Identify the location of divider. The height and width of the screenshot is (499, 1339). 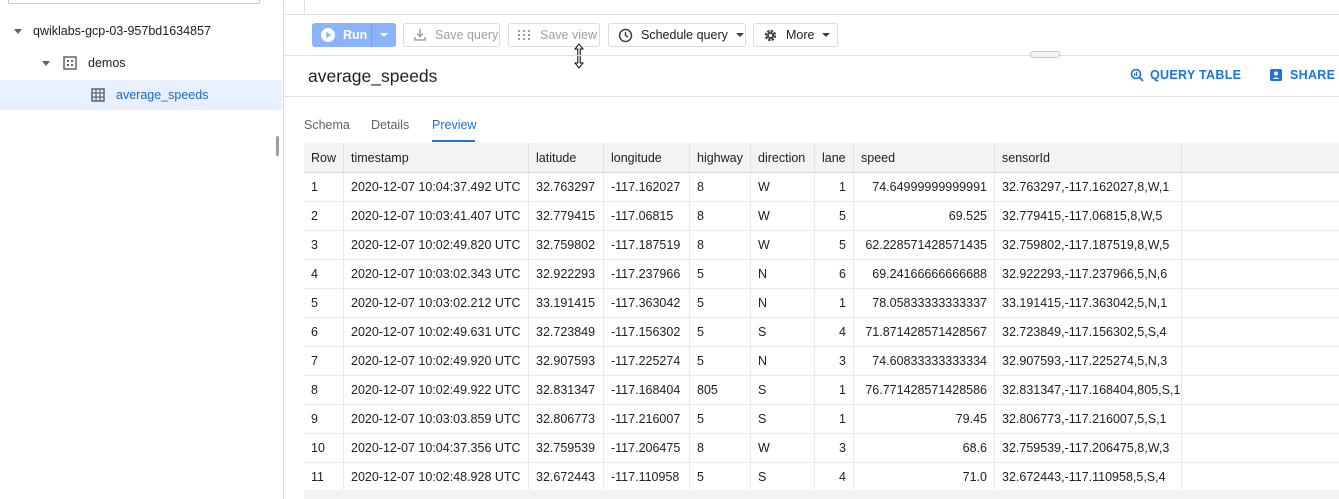
(811, 14).